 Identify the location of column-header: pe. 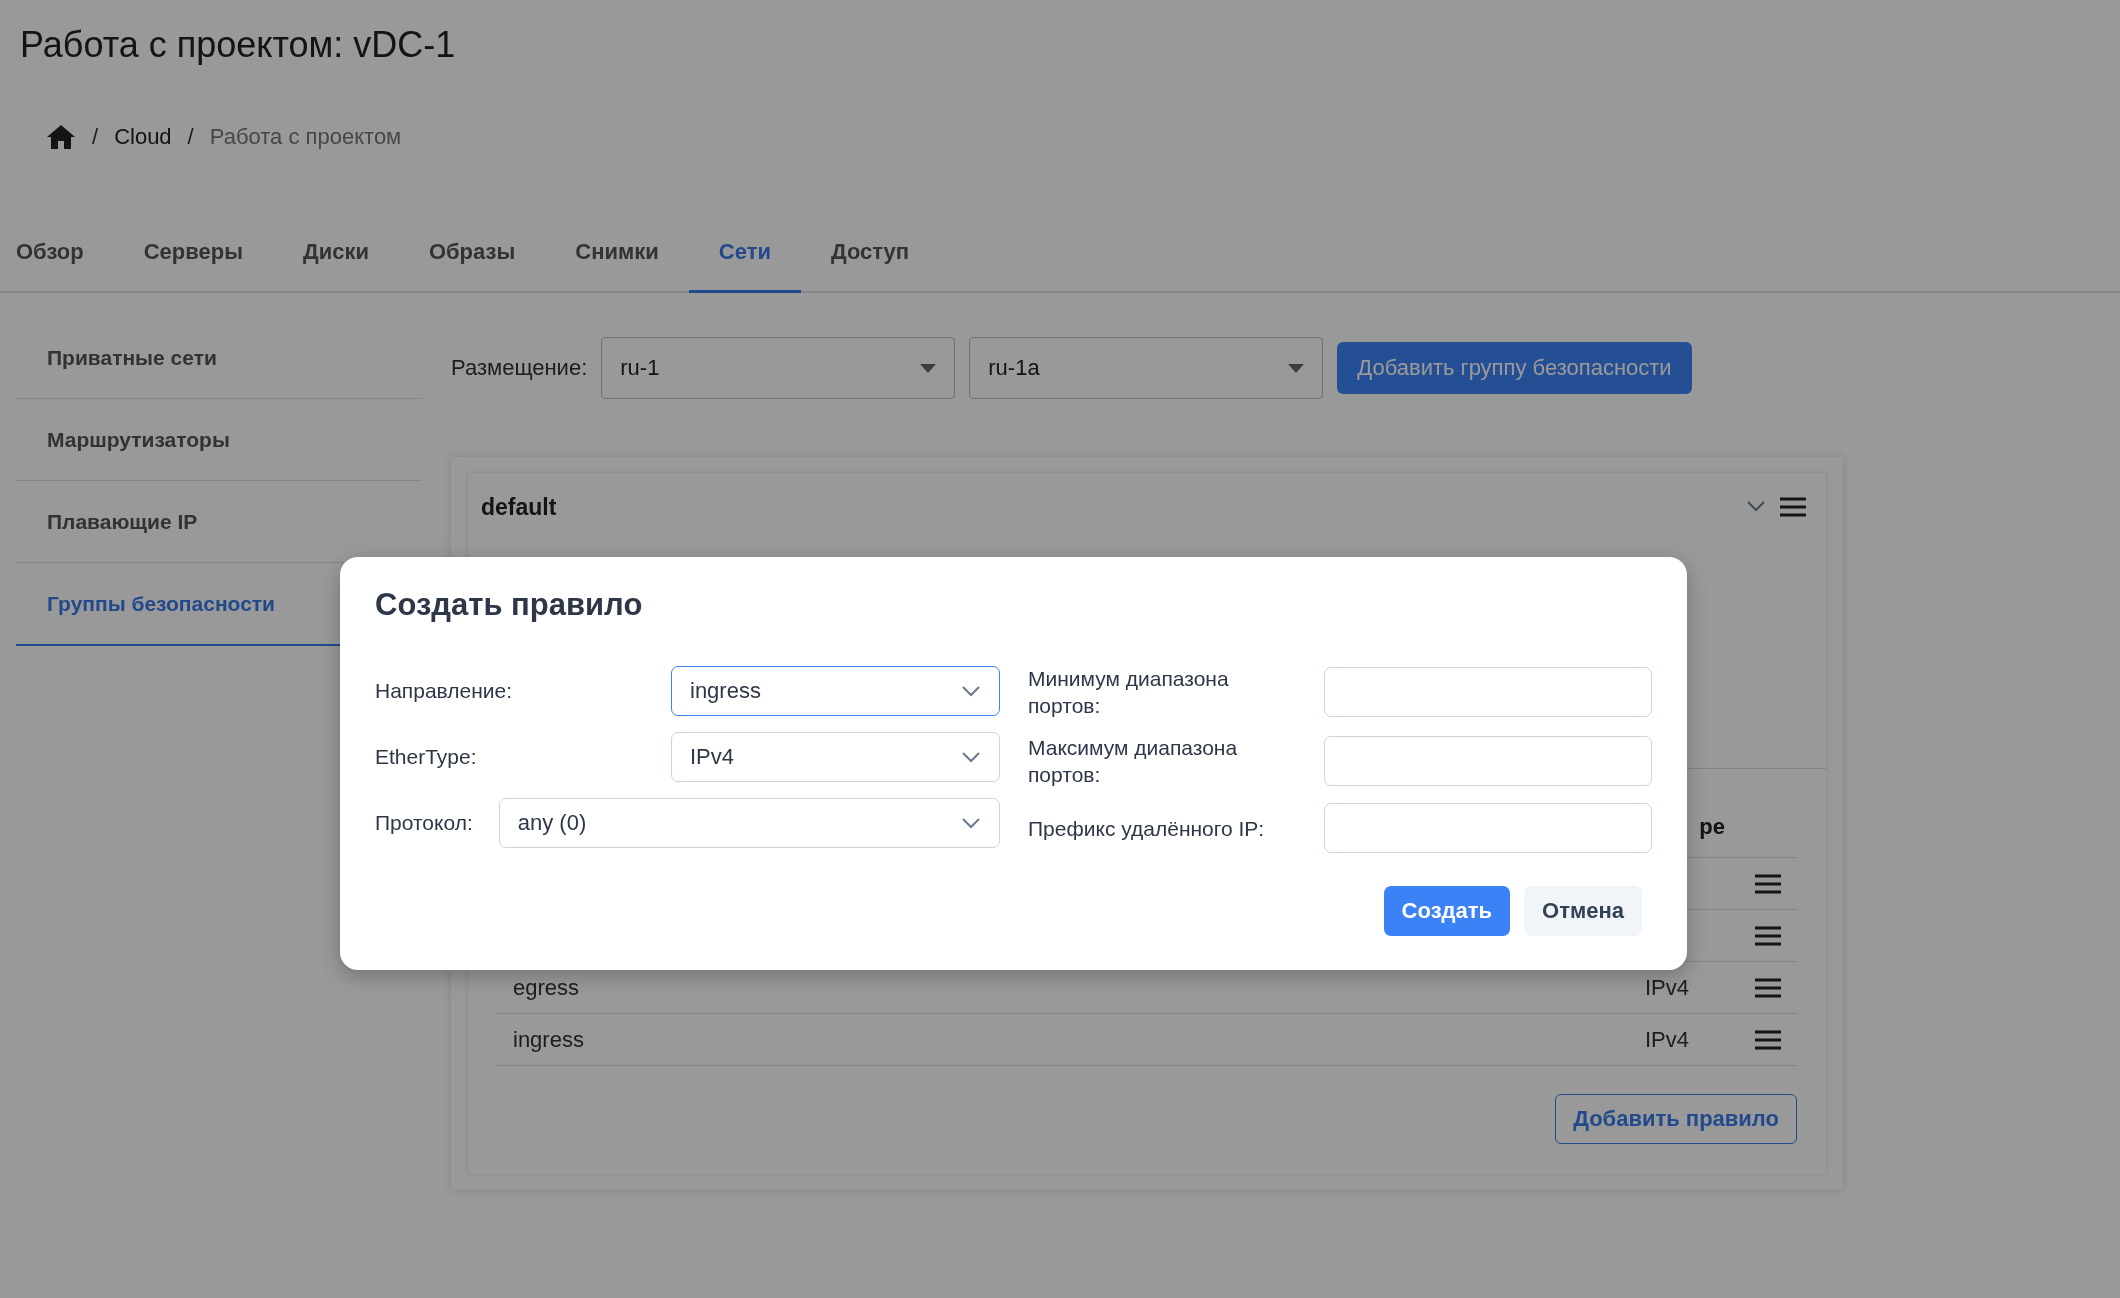
(1712, 827).